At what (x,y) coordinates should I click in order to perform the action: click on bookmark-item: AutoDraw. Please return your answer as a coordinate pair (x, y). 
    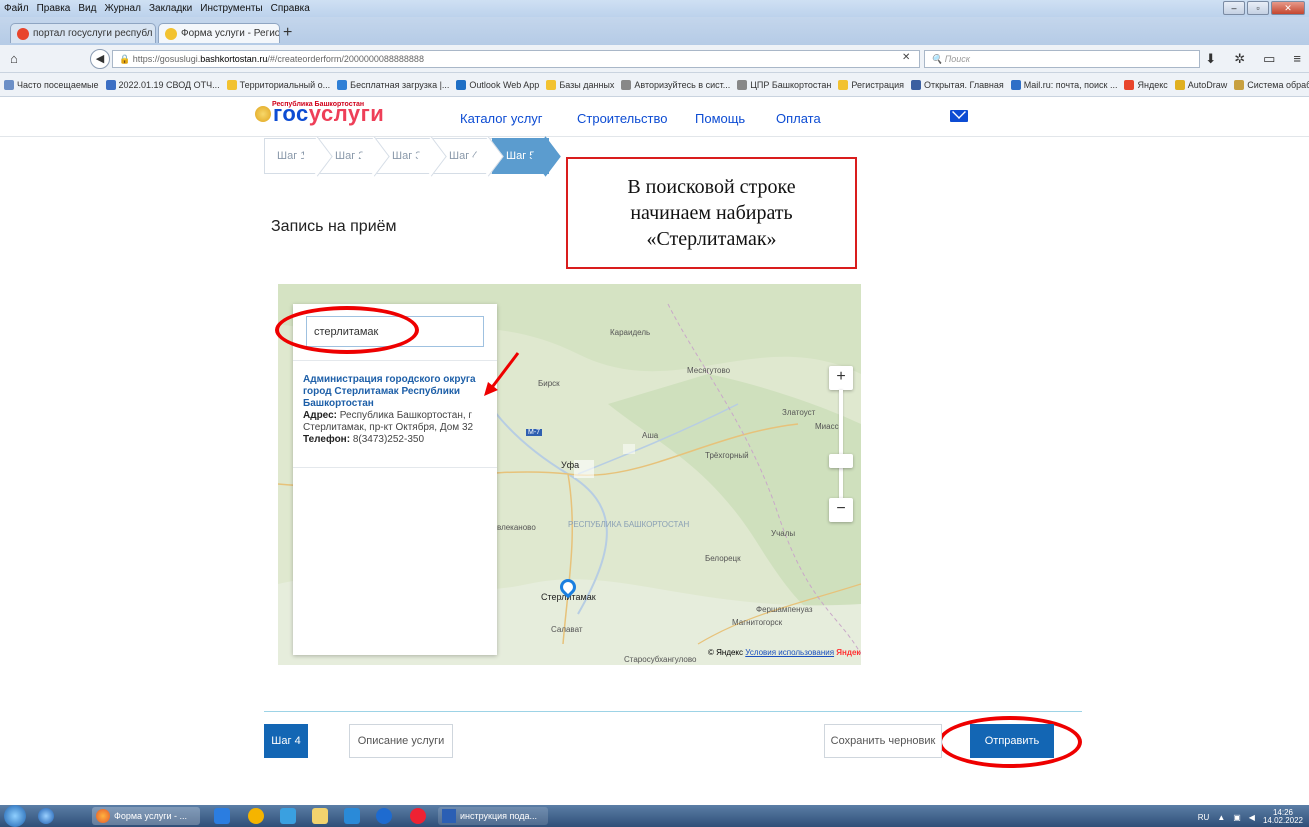
    Looking at the image, I should click on (1200, 84).